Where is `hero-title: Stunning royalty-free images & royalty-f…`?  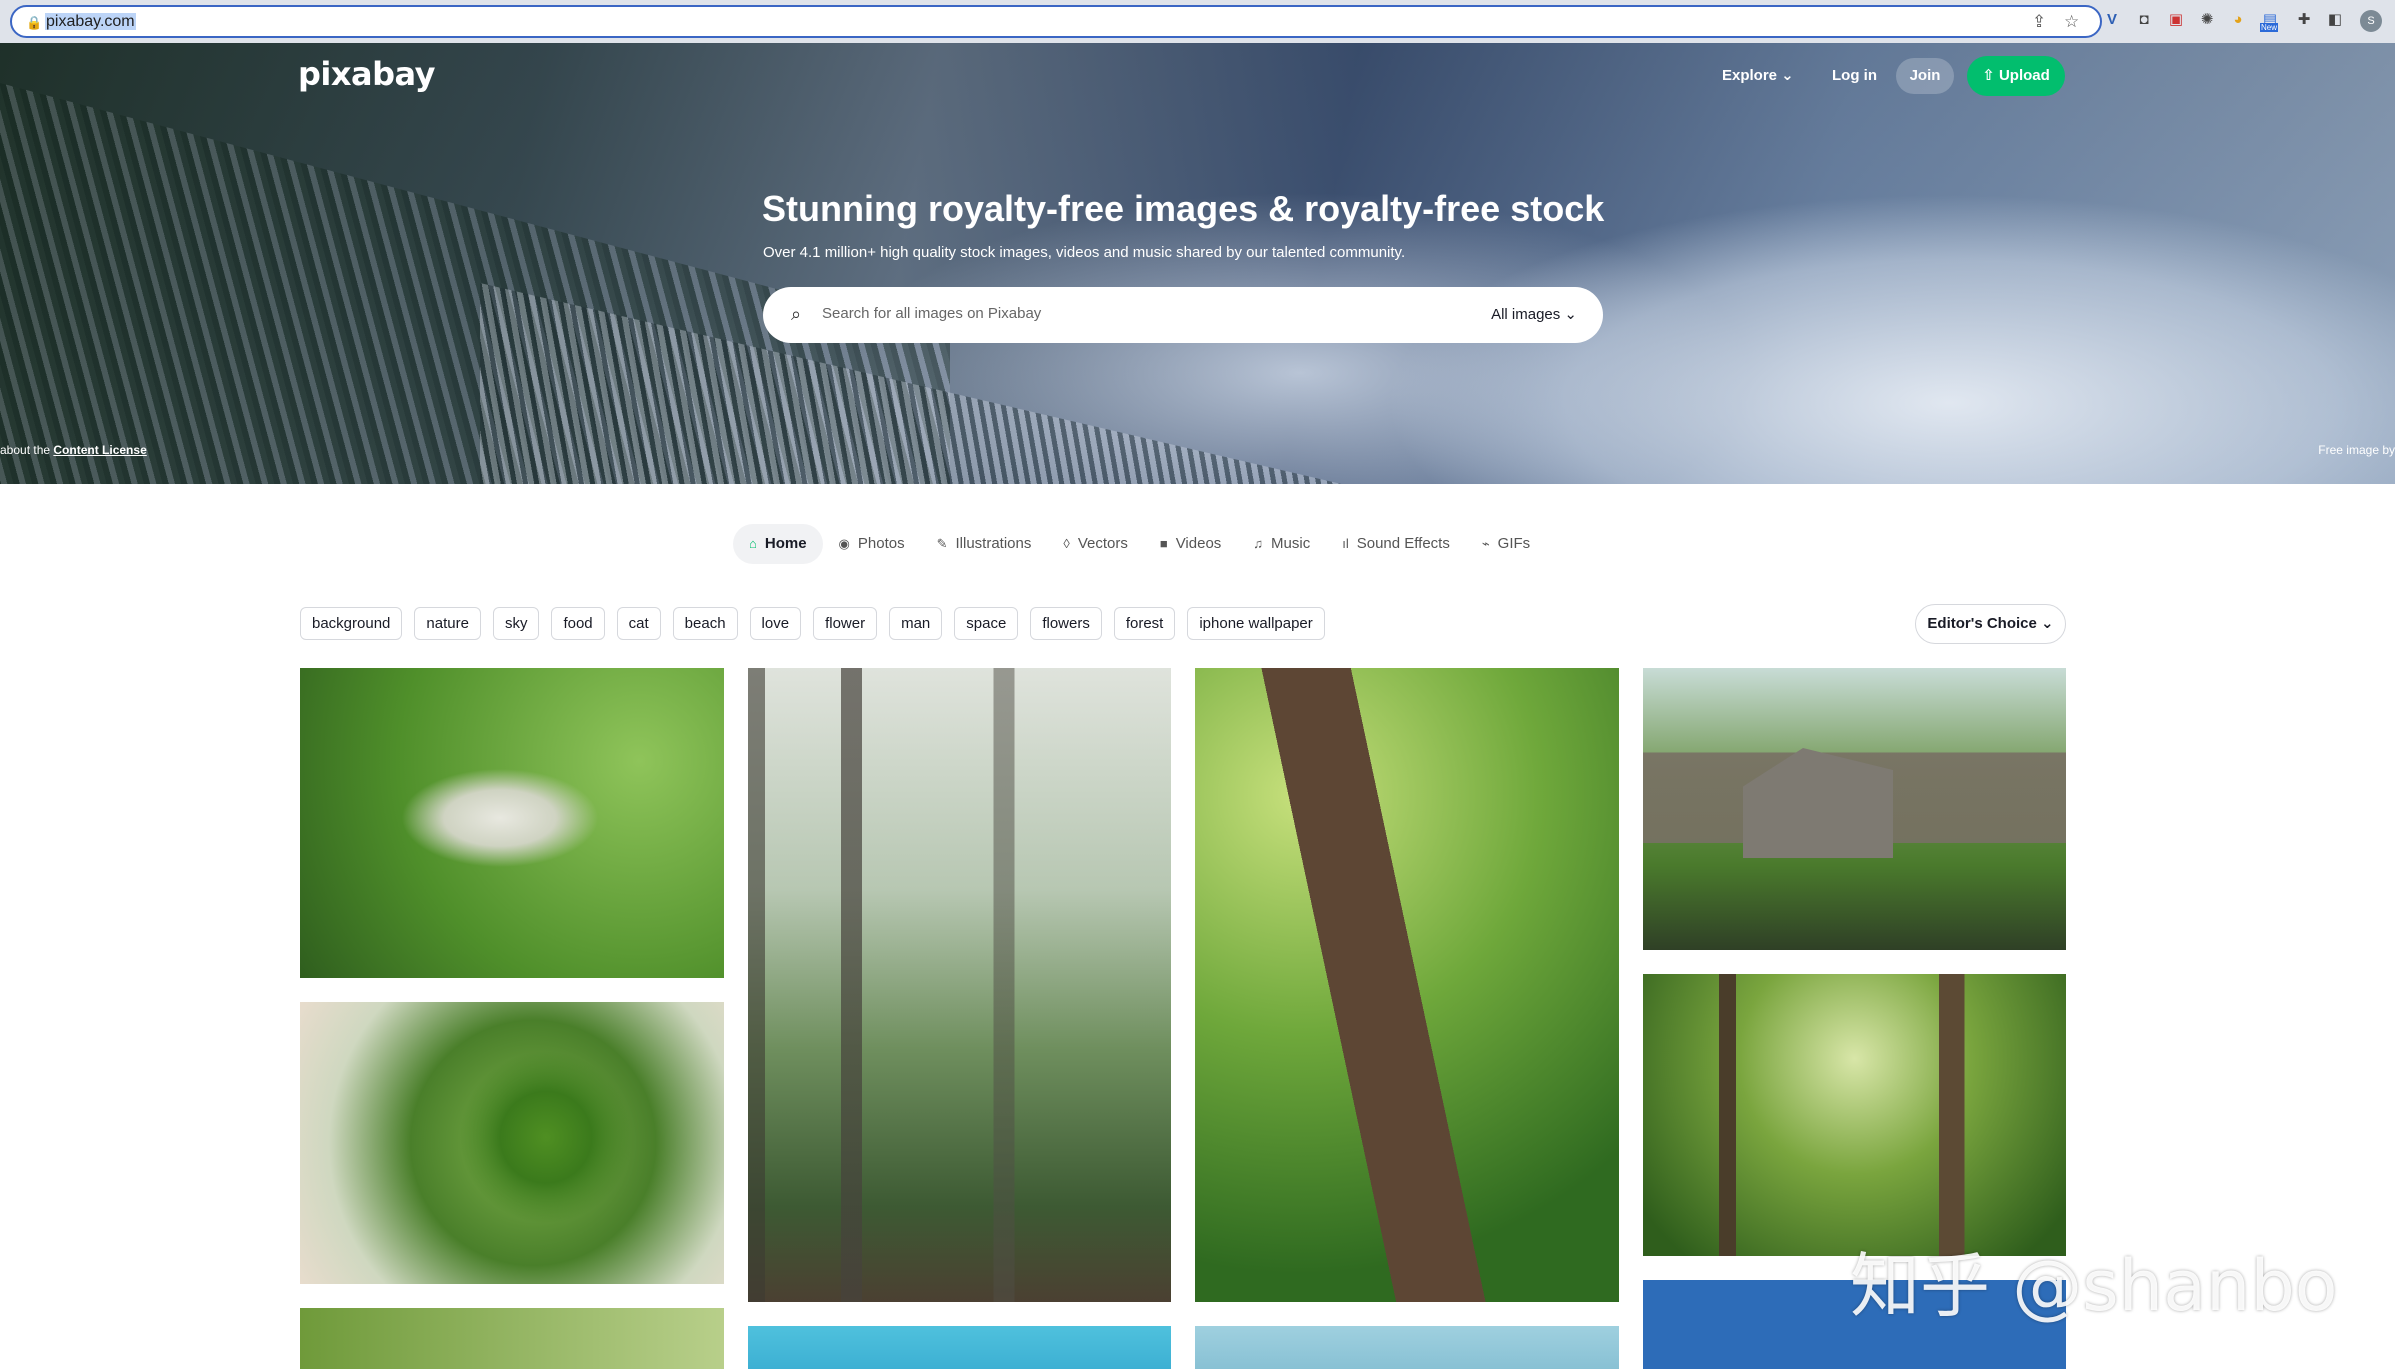 hero-title: Stunning royalty-free images & royalty-f… is located at coordinates (1183, 208).